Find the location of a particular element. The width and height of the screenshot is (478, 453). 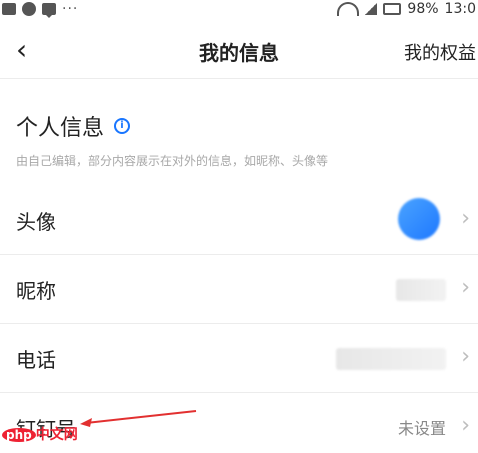

phone-value-redacted is located at coordinates (391, 359).